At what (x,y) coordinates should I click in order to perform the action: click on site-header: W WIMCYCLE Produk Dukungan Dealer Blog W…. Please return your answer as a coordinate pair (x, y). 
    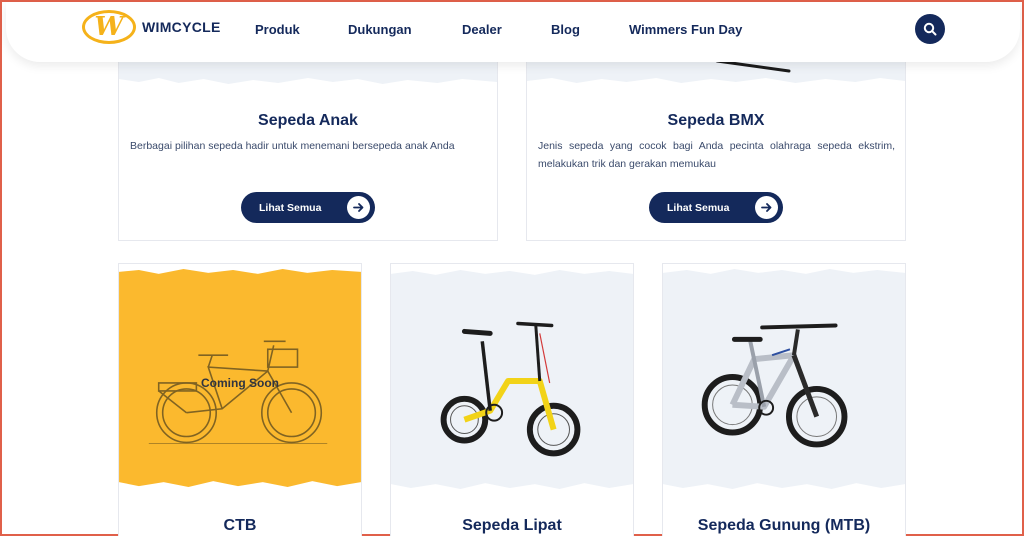
    Looking at the image, I should click on (513, 32).